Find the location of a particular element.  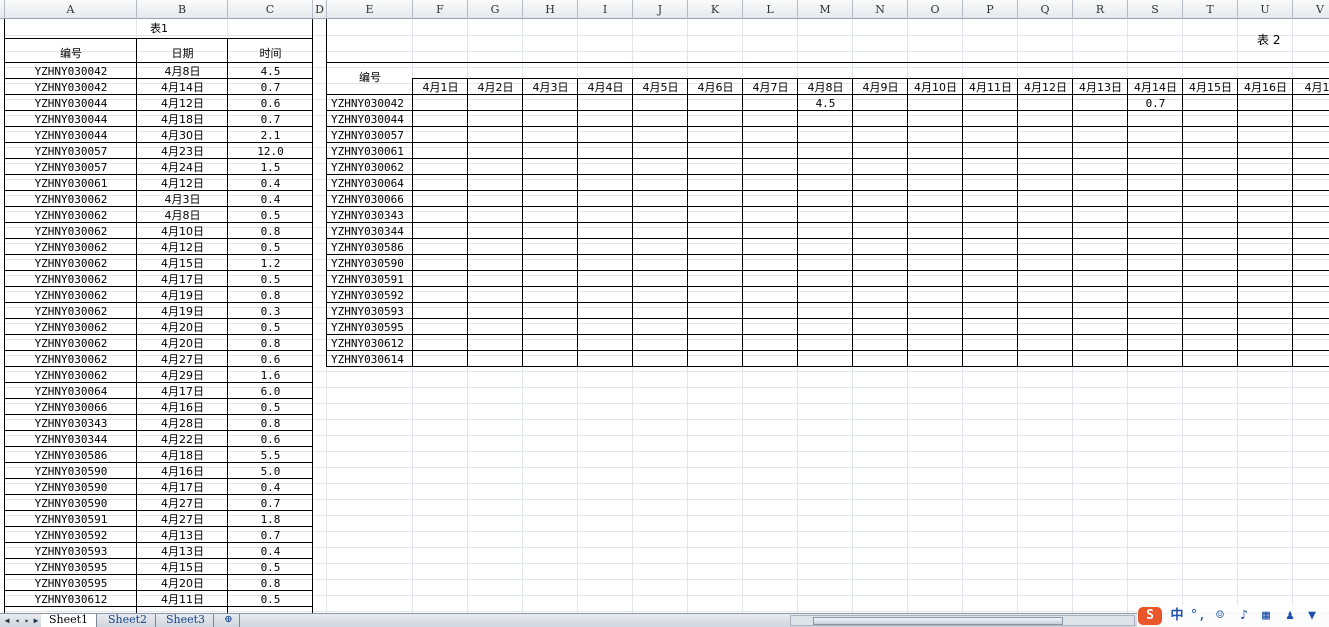

column-header-b: B is located at coordinates (182, 9).